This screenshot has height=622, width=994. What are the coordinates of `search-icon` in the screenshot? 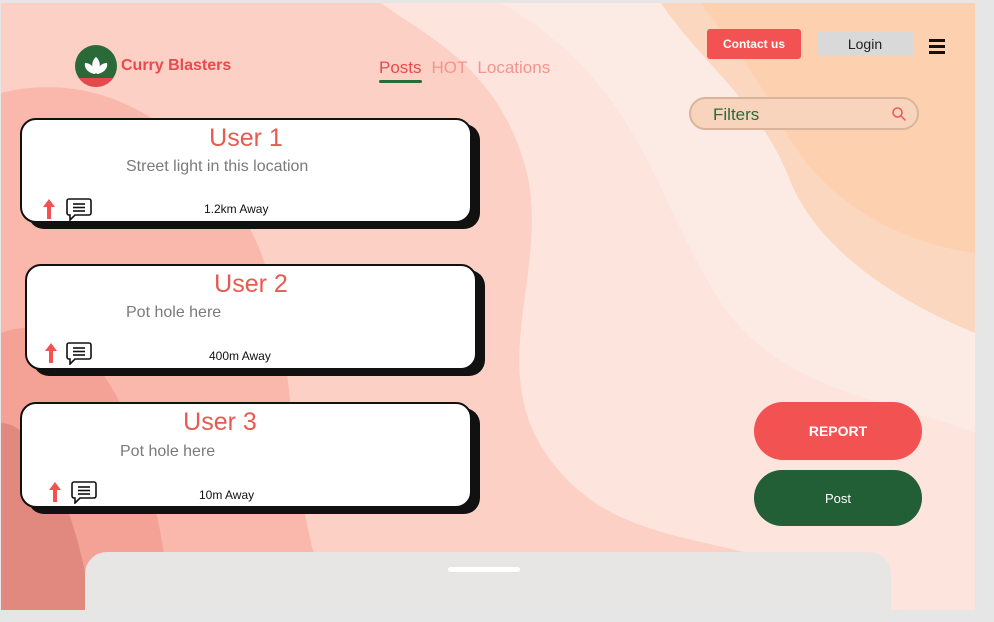 It's located at (899, 114).